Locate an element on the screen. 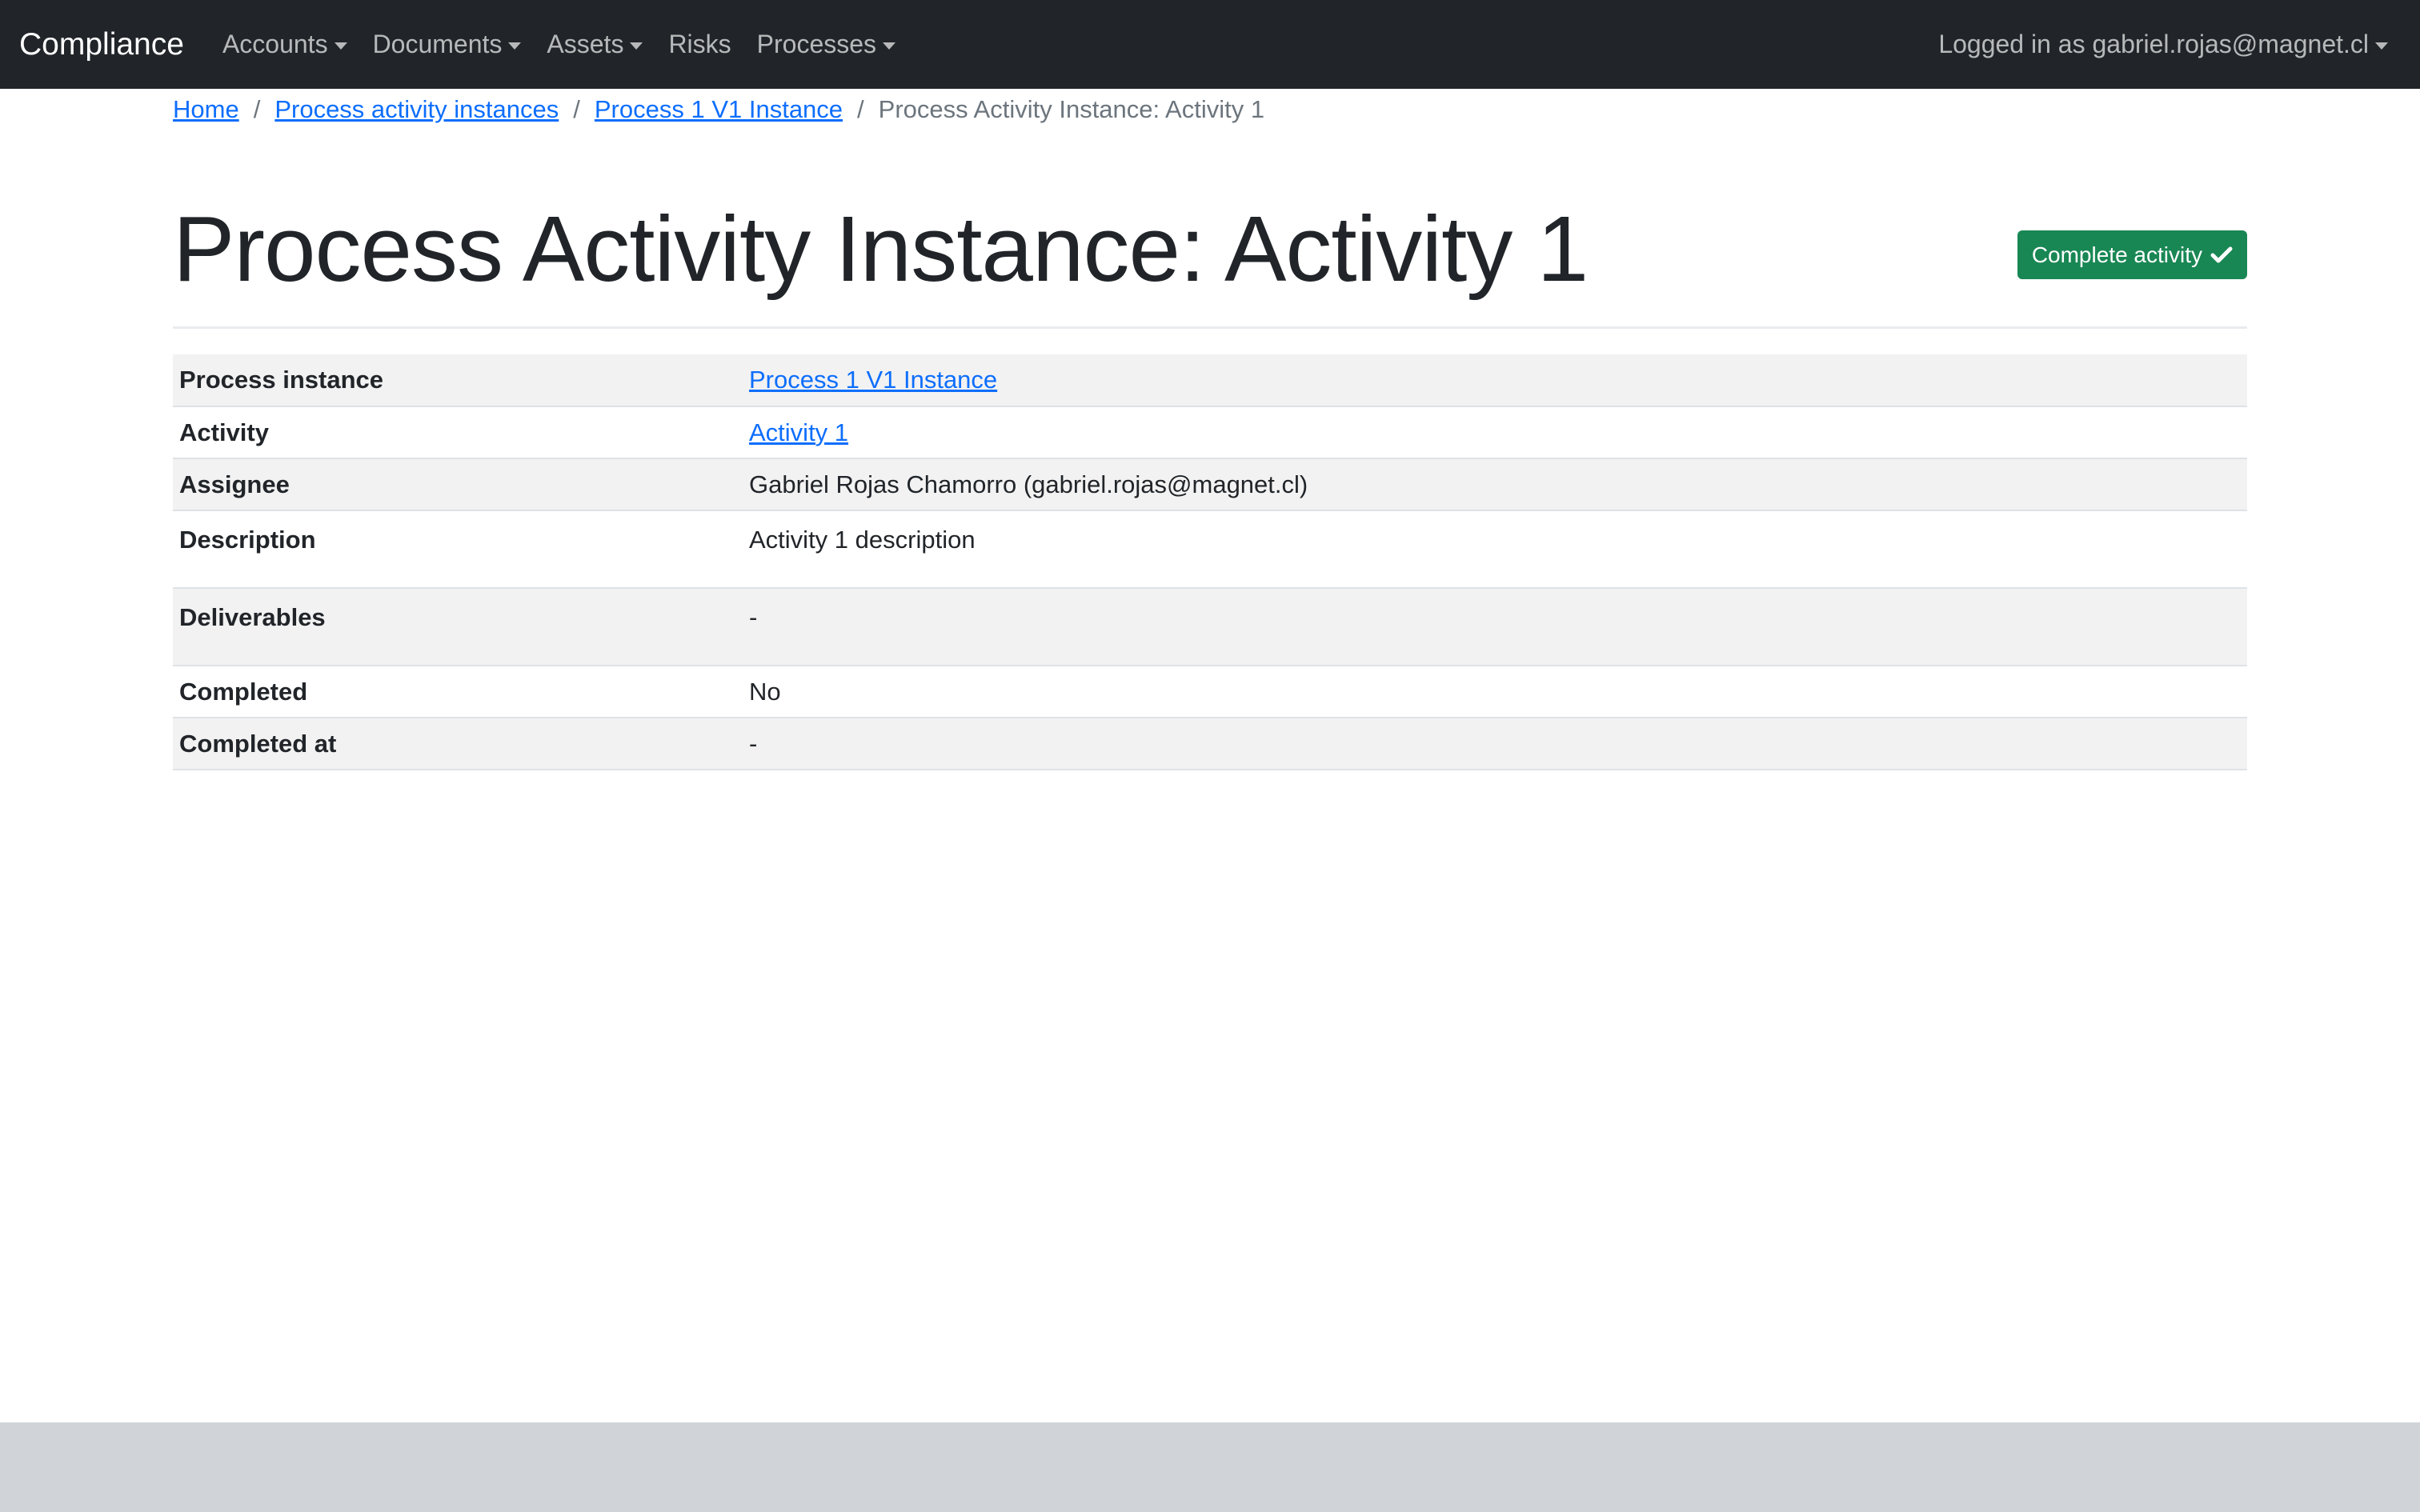 This screenshot has width=2420, height=1512. process-instance-link: Process 1 V1 Instance is located at coordinates (873, 380).